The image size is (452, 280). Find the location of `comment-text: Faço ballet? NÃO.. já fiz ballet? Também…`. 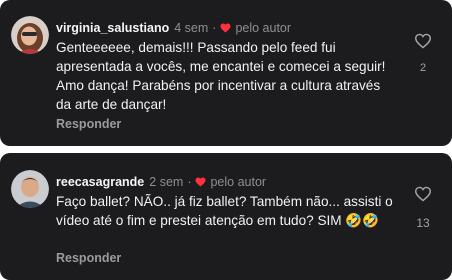

comment-text: Faço ballet? NÃO.. já fiz ballet? Também… is located at coordinates (226, 211).